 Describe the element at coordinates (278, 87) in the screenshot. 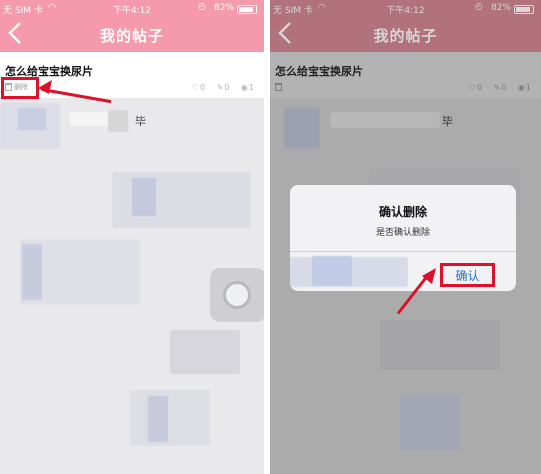

I see `trash-icon` at that location.